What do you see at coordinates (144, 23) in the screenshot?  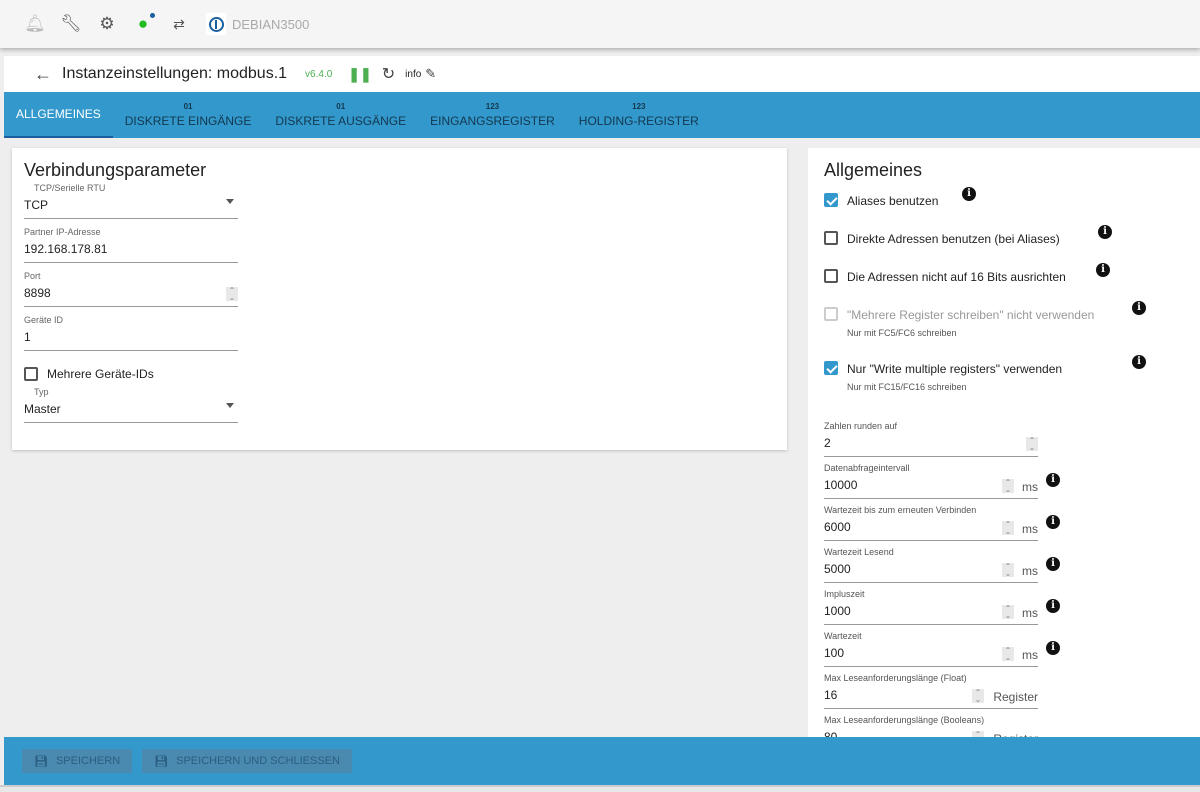 I see `brain-icon: ●` at bounding box center [144, 23].